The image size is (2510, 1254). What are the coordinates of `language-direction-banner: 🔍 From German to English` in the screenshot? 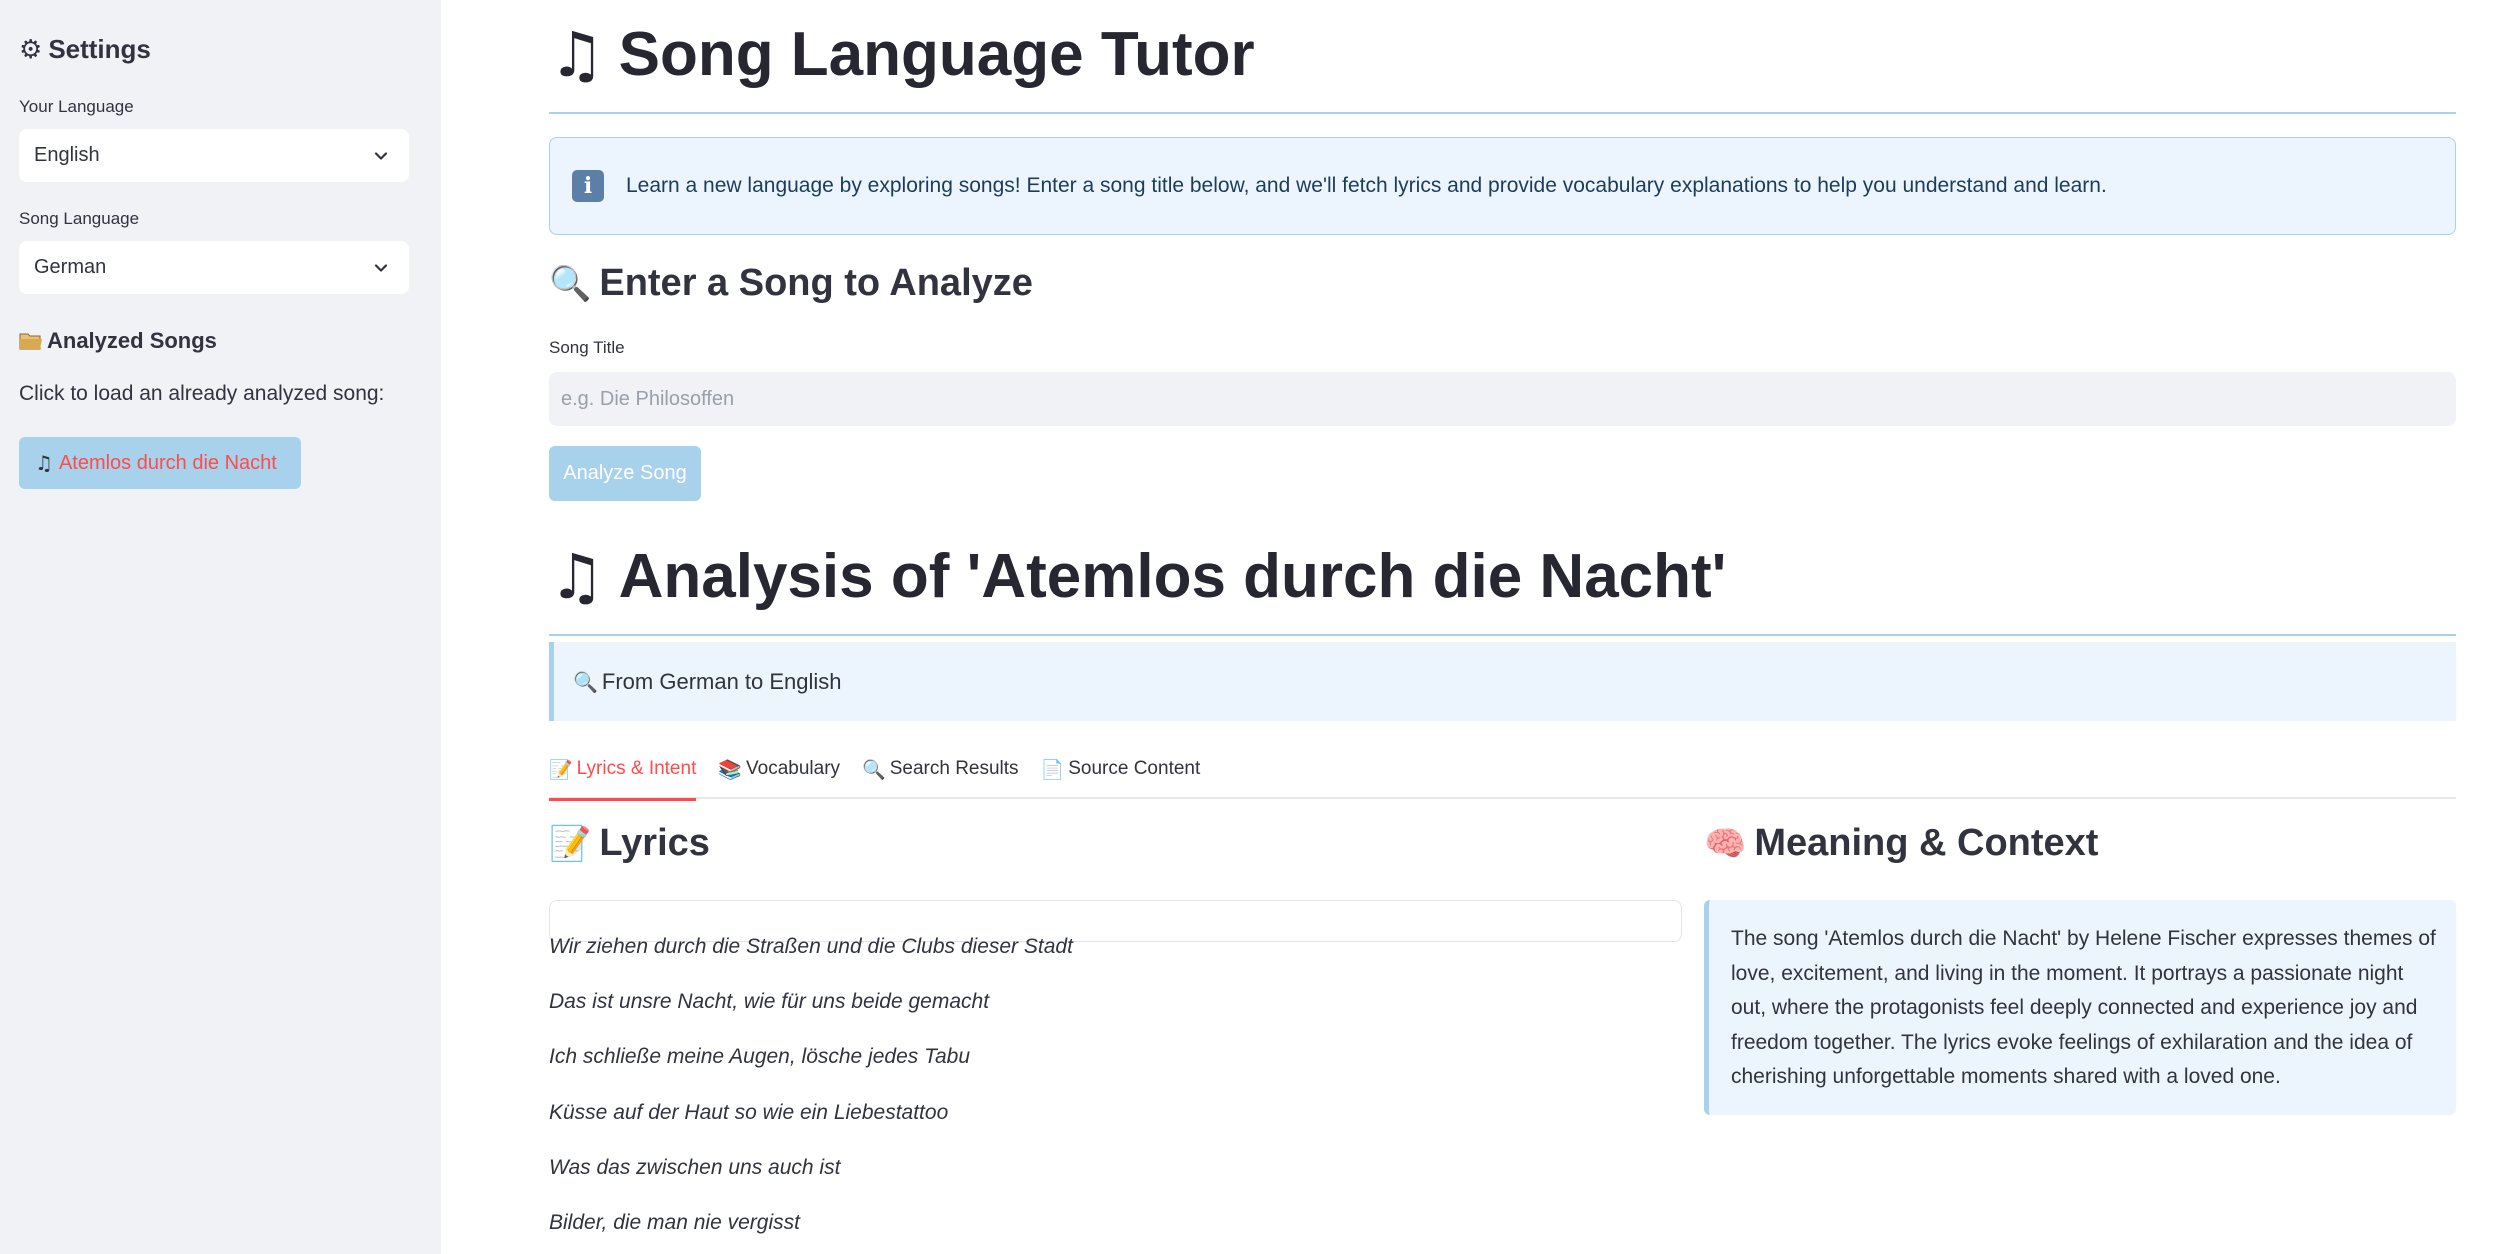 It's located at (1502, 681).